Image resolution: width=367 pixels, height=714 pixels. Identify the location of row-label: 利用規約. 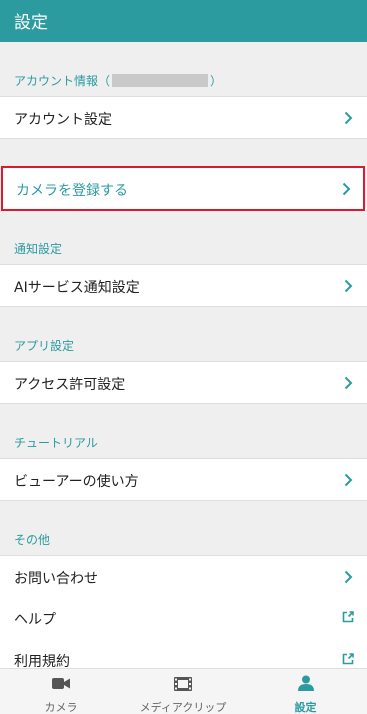
(42, 661).